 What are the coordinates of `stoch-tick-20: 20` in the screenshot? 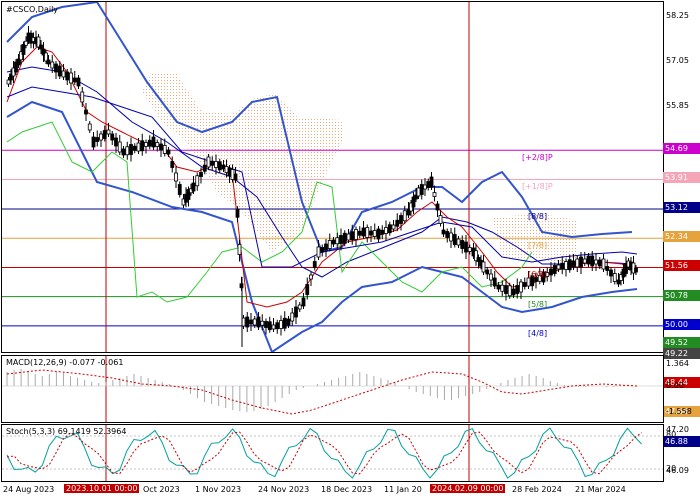 It's located at (671, 468).